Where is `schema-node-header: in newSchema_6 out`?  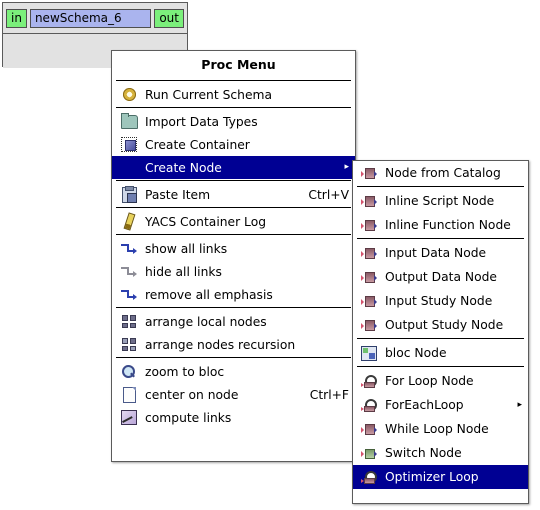 schema-node-header: in newSchema_6 out is located at coordinates (95, 17).